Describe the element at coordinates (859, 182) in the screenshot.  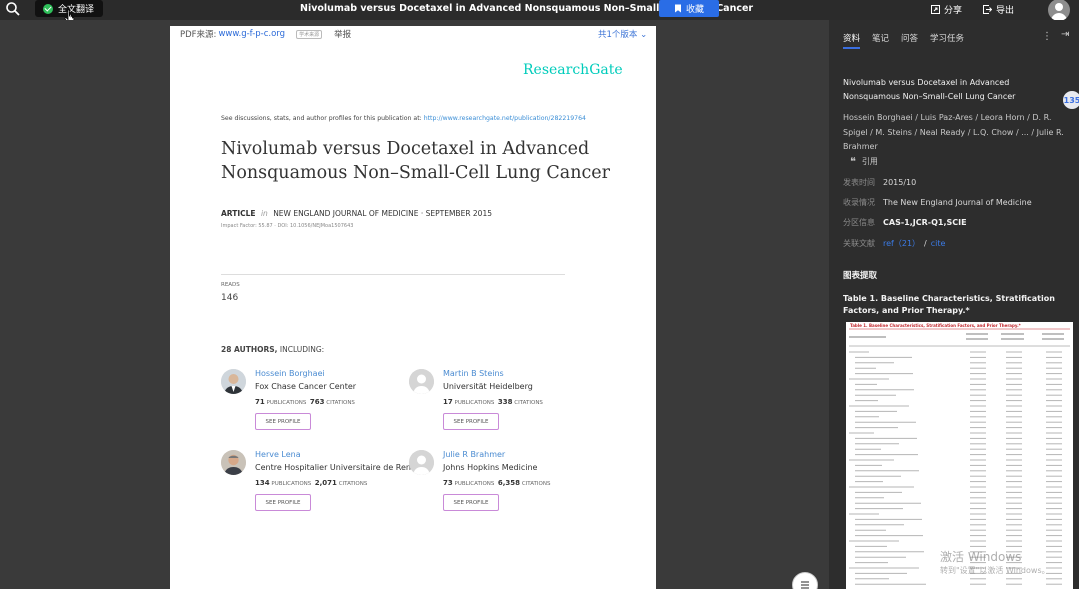
I see `published-label: 发表时间` at that location.